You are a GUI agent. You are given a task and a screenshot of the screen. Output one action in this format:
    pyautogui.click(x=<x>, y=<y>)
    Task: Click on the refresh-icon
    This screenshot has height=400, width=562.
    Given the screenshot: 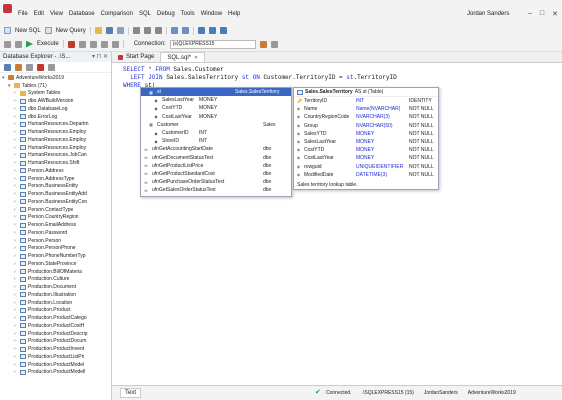 What is the action you would take?
    pyautogui.click(x=18, y=44)
    